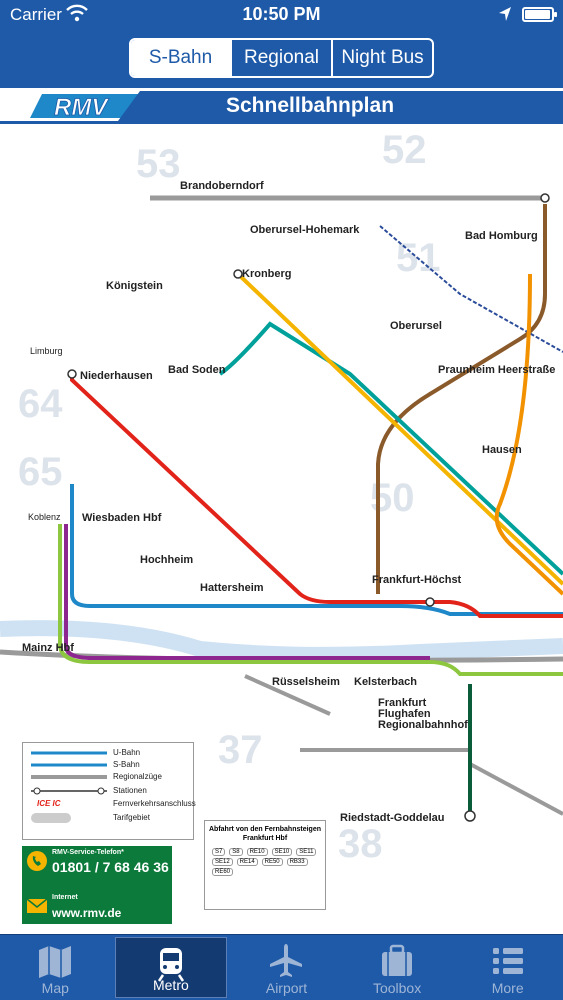 The image size is (563, 1000). Describe the element at coordinates (65, 897) in the screenshot. I see `internet-label: Internet` at that location.